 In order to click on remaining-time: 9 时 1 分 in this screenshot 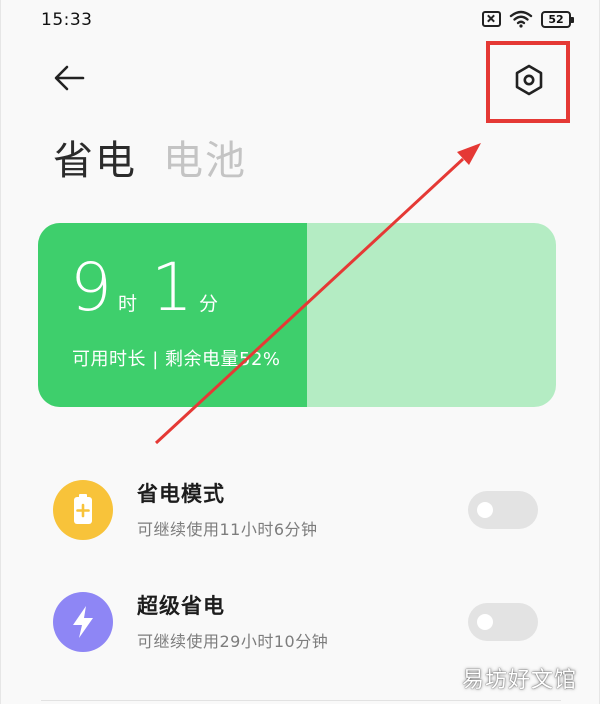, I will do `click(151, 288)`.